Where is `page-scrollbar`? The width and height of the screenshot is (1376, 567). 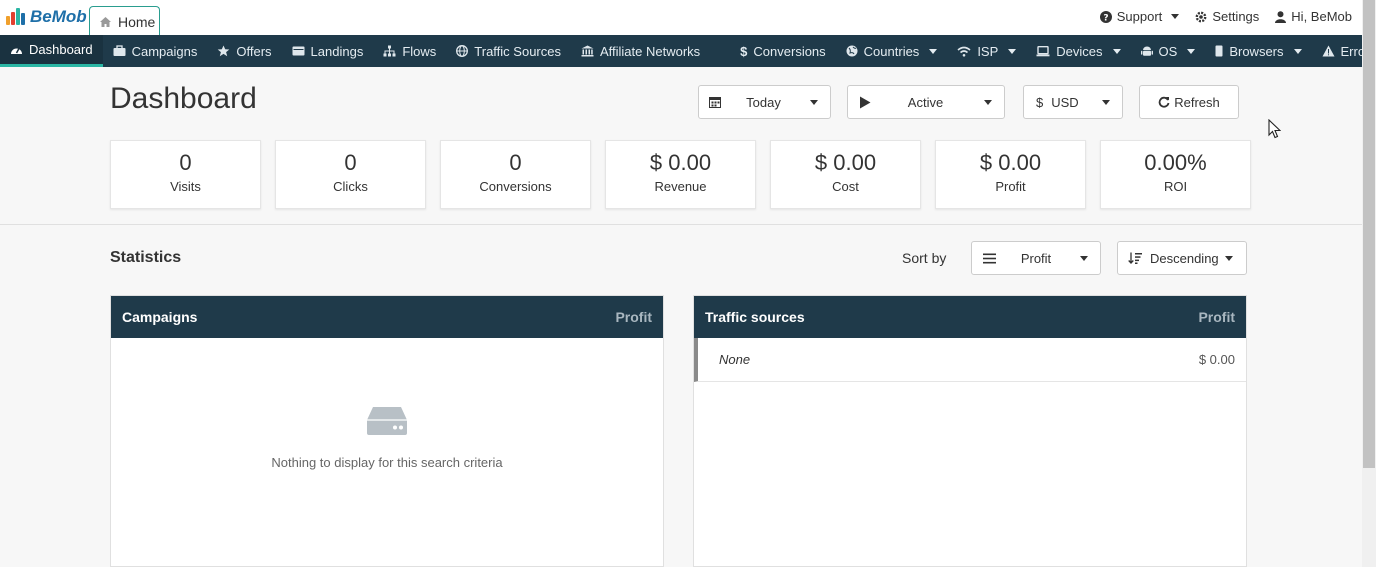
page-scrollbar is located at coordinates (1369, 283).